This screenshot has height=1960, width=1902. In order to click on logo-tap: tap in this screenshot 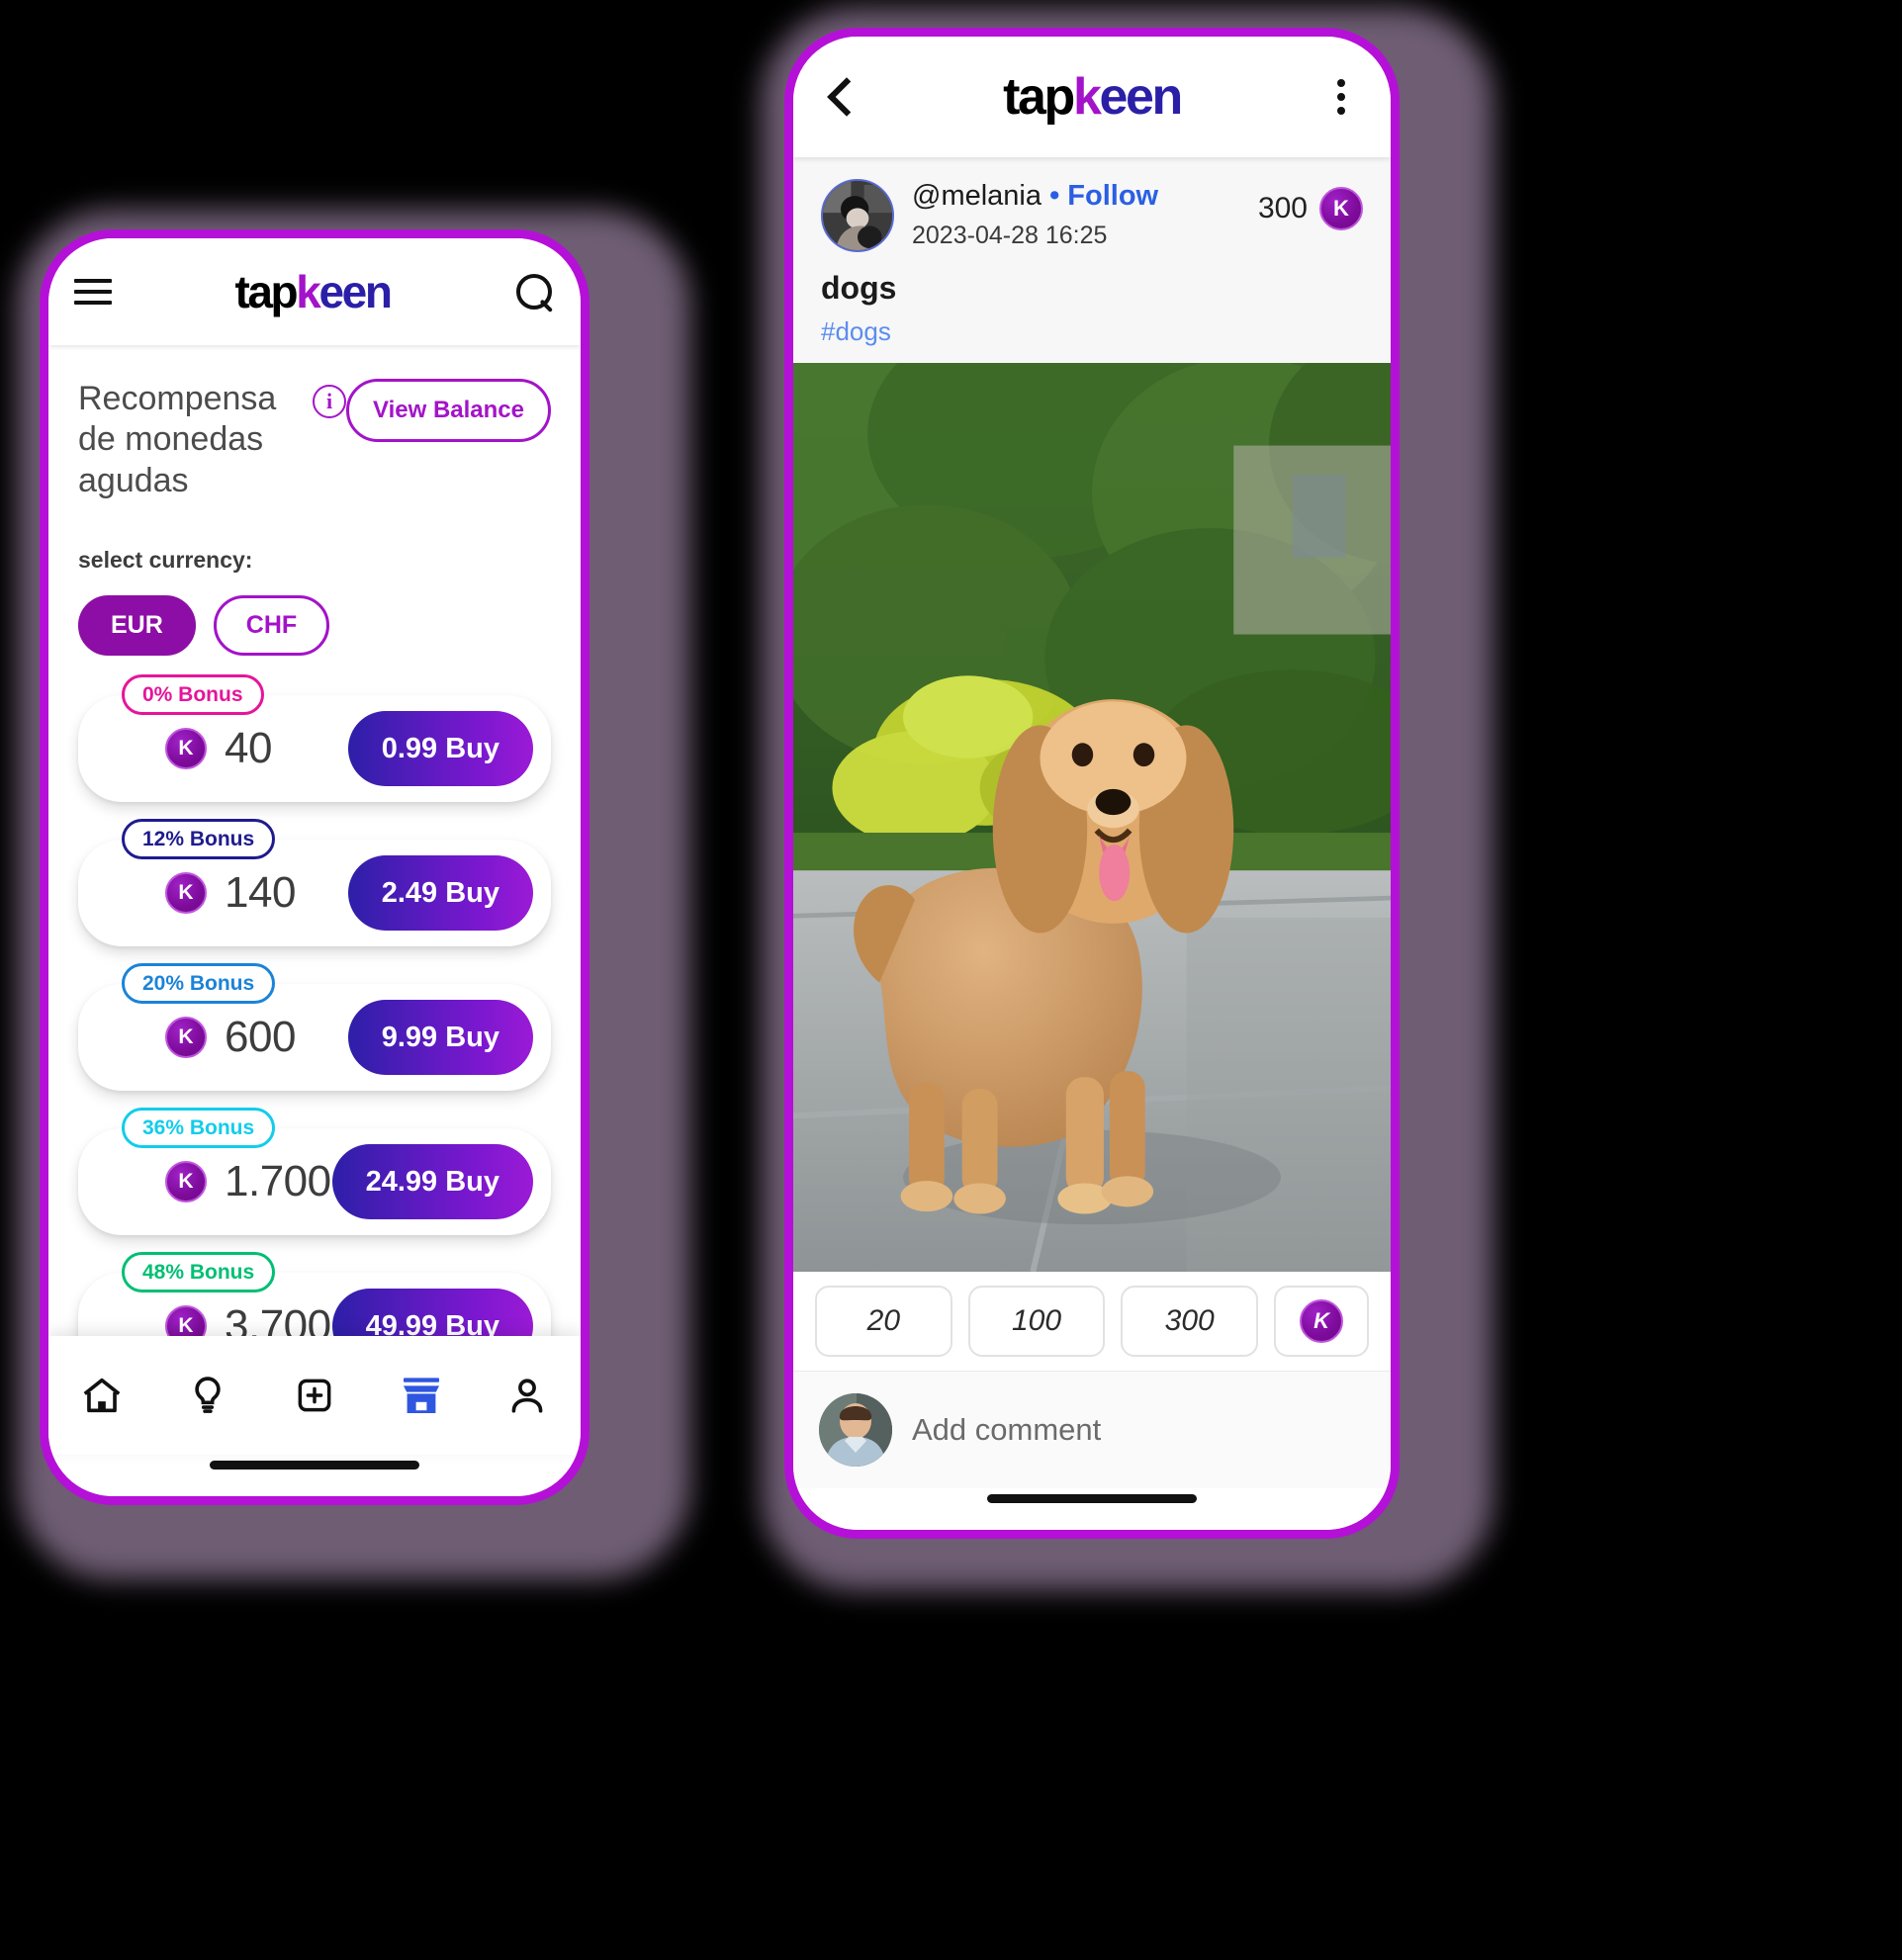, I will do `click(266, 291)`.